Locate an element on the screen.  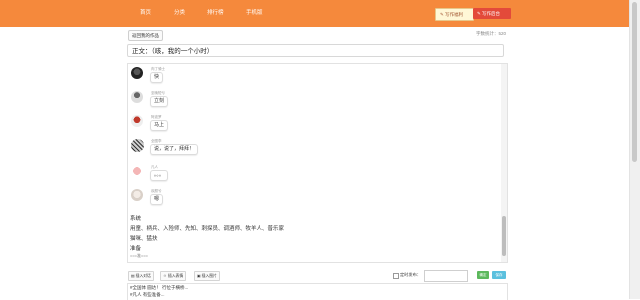
chapter-title-input: 正文：（咳，我的一个小时） is located at coordinates (315, 50).